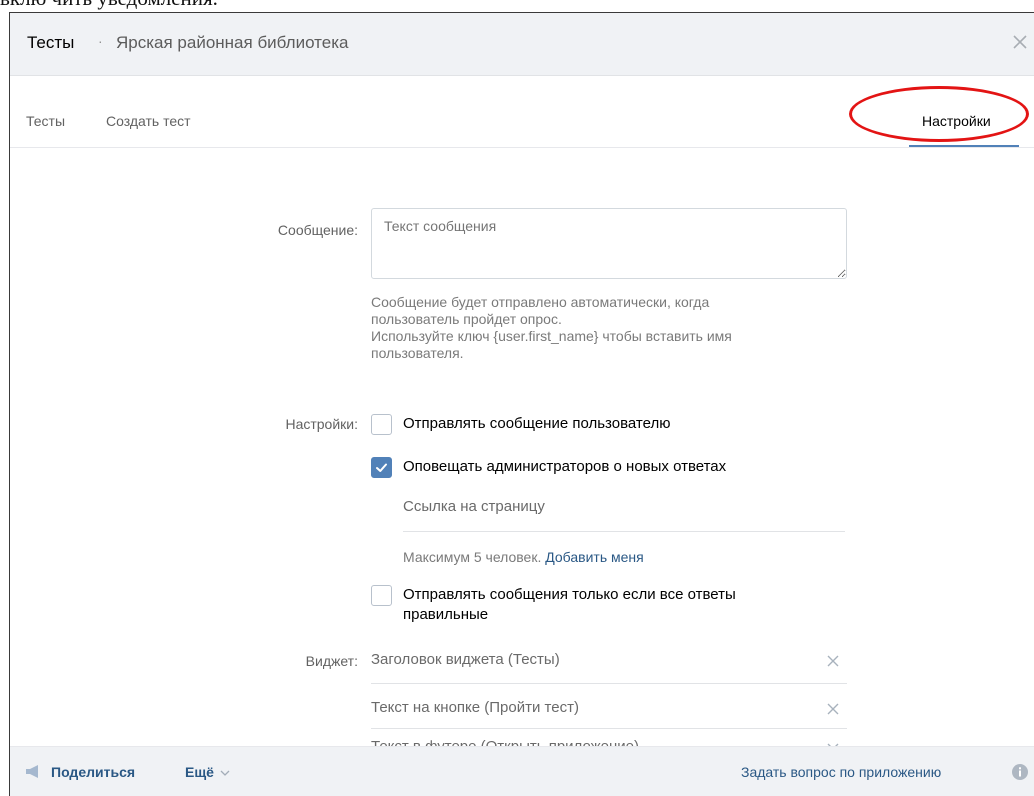 Image resolution: width=1034 pixels, height=796 pixels. What do you see at coordinates (624, 531) in the screenshot?
I see `page-link-underline` at bounding box center [624, 531].